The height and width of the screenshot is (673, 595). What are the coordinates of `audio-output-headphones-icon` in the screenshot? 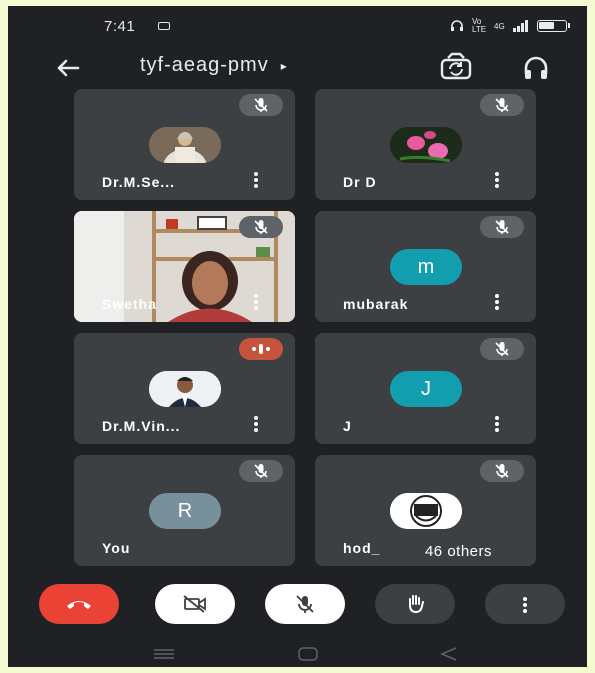 It's located at (536, 68).